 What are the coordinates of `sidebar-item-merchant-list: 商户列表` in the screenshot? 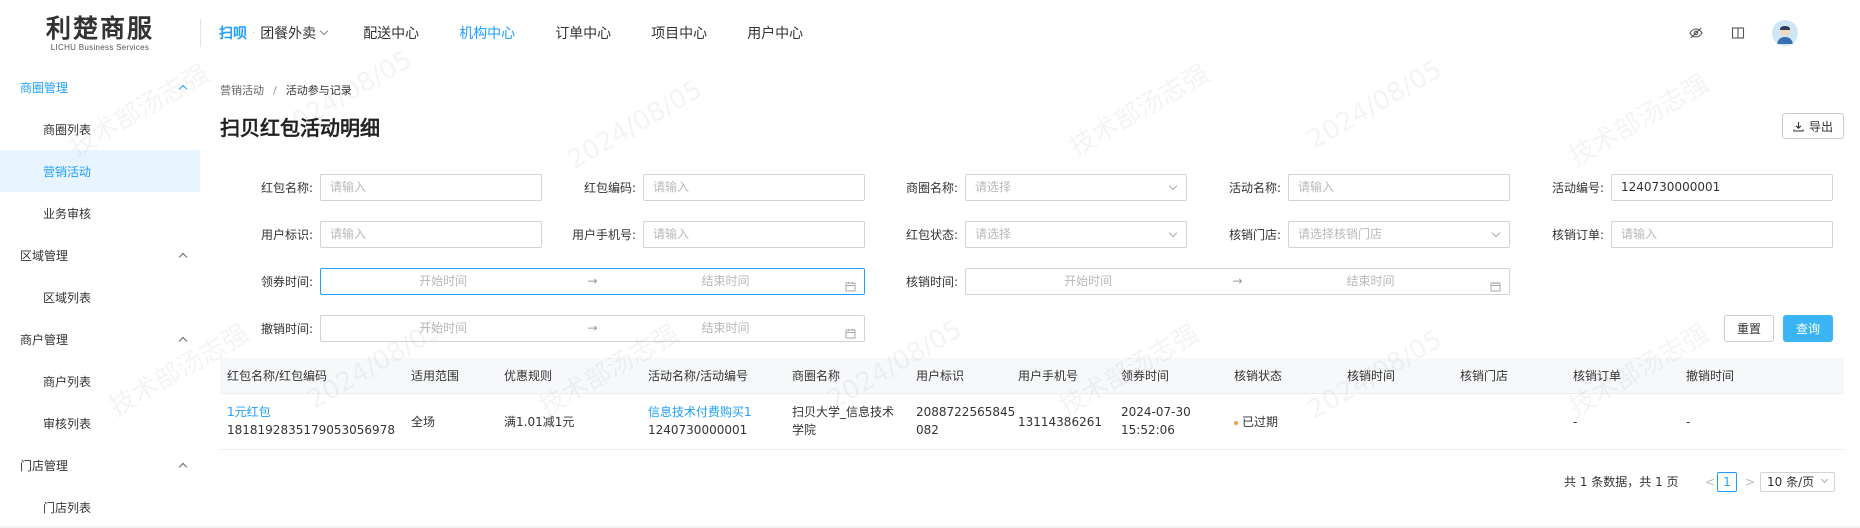 It's located at (100, 381).